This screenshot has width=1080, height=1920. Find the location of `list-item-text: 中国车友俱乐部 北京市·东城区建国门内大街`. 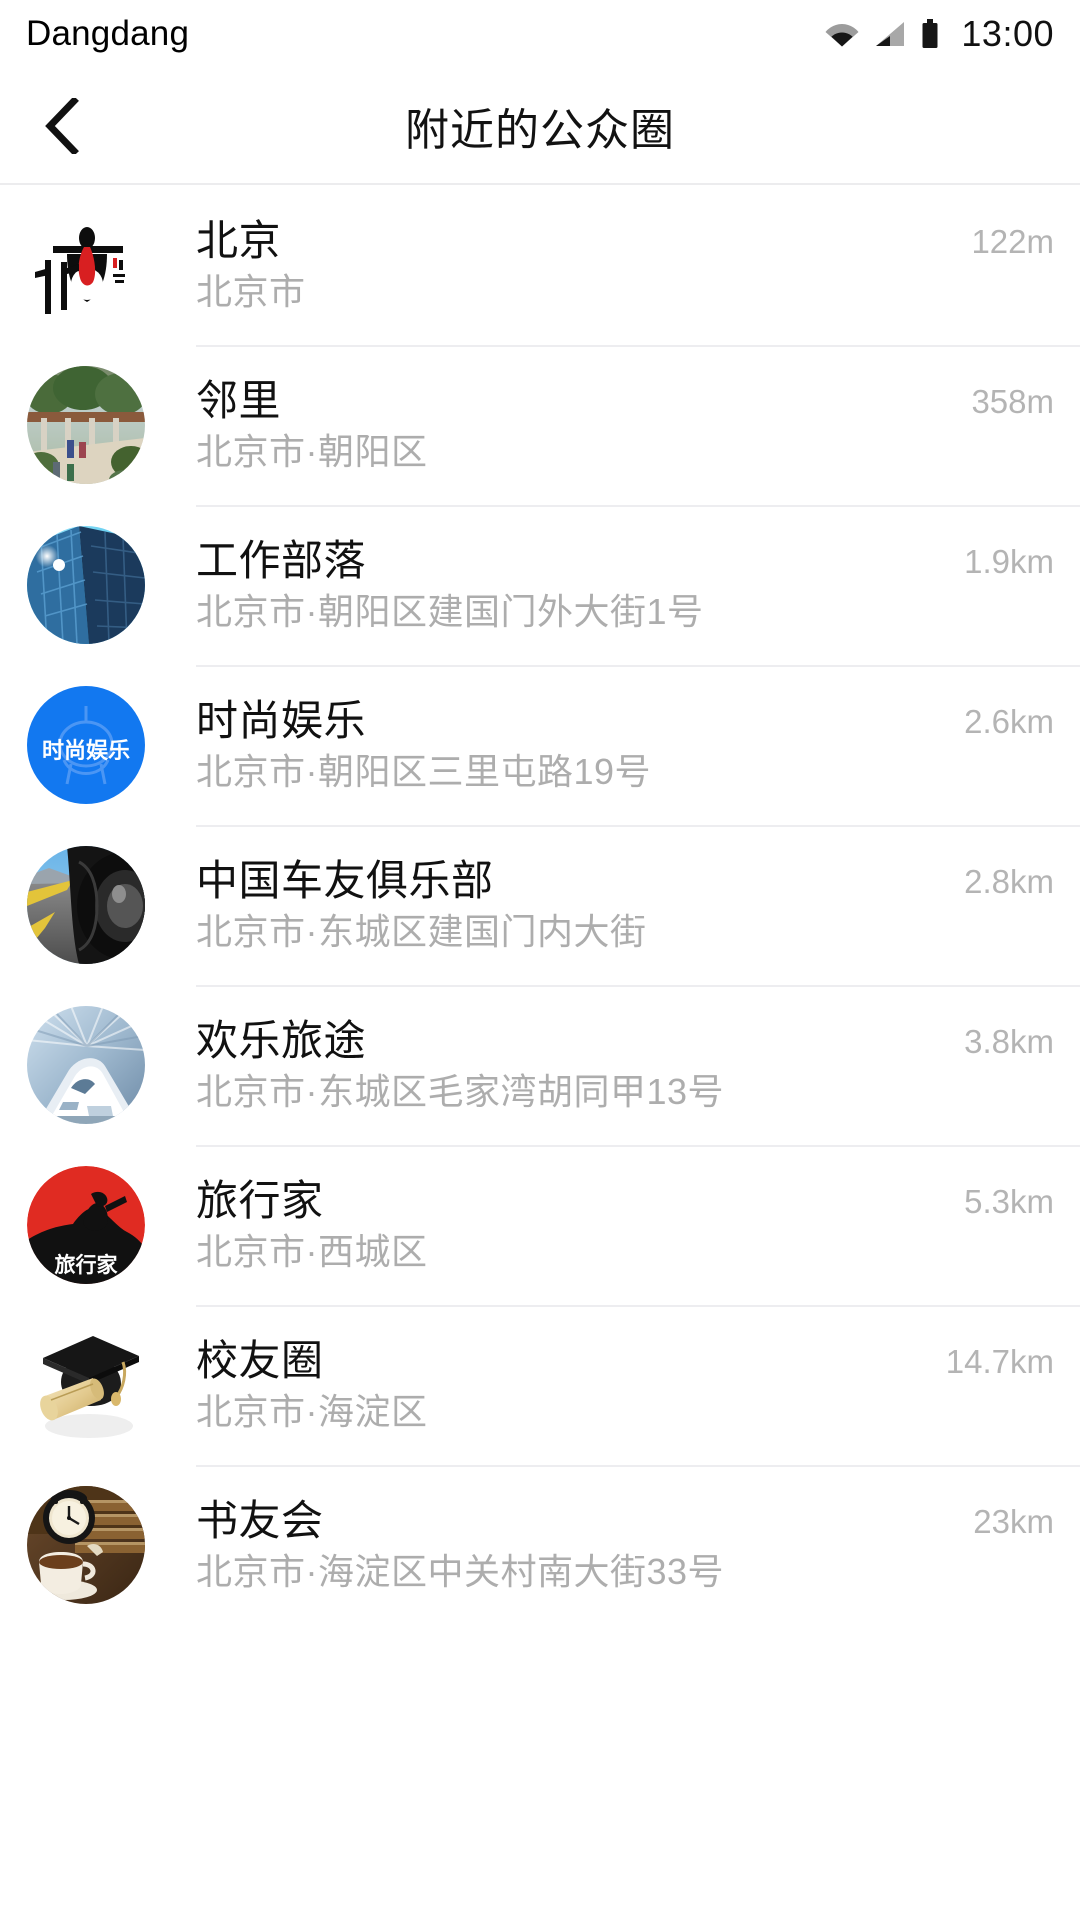

list-item-text: 中国车友俱乐部 北京市·东城区建国门内大街 is located at coordinates (580, 905).